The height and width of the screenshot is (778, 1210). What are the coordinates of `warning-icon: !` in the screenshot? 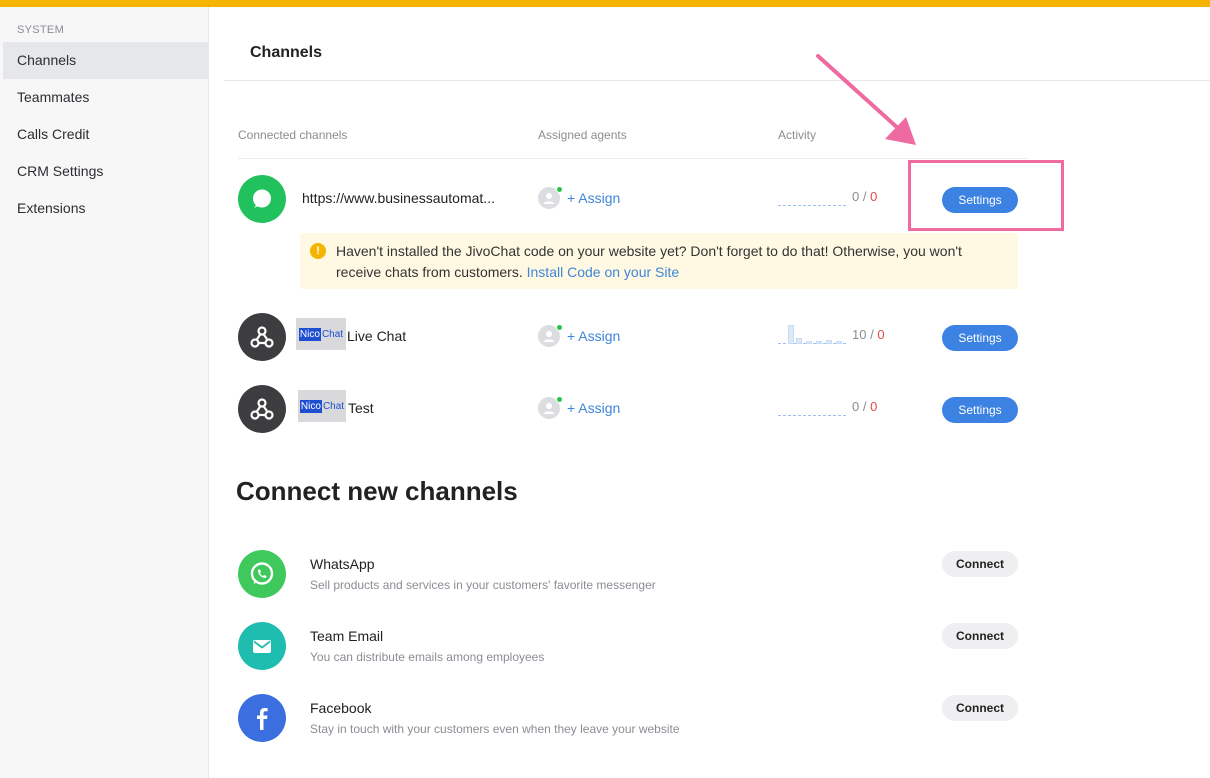 It's located at (318, 251).